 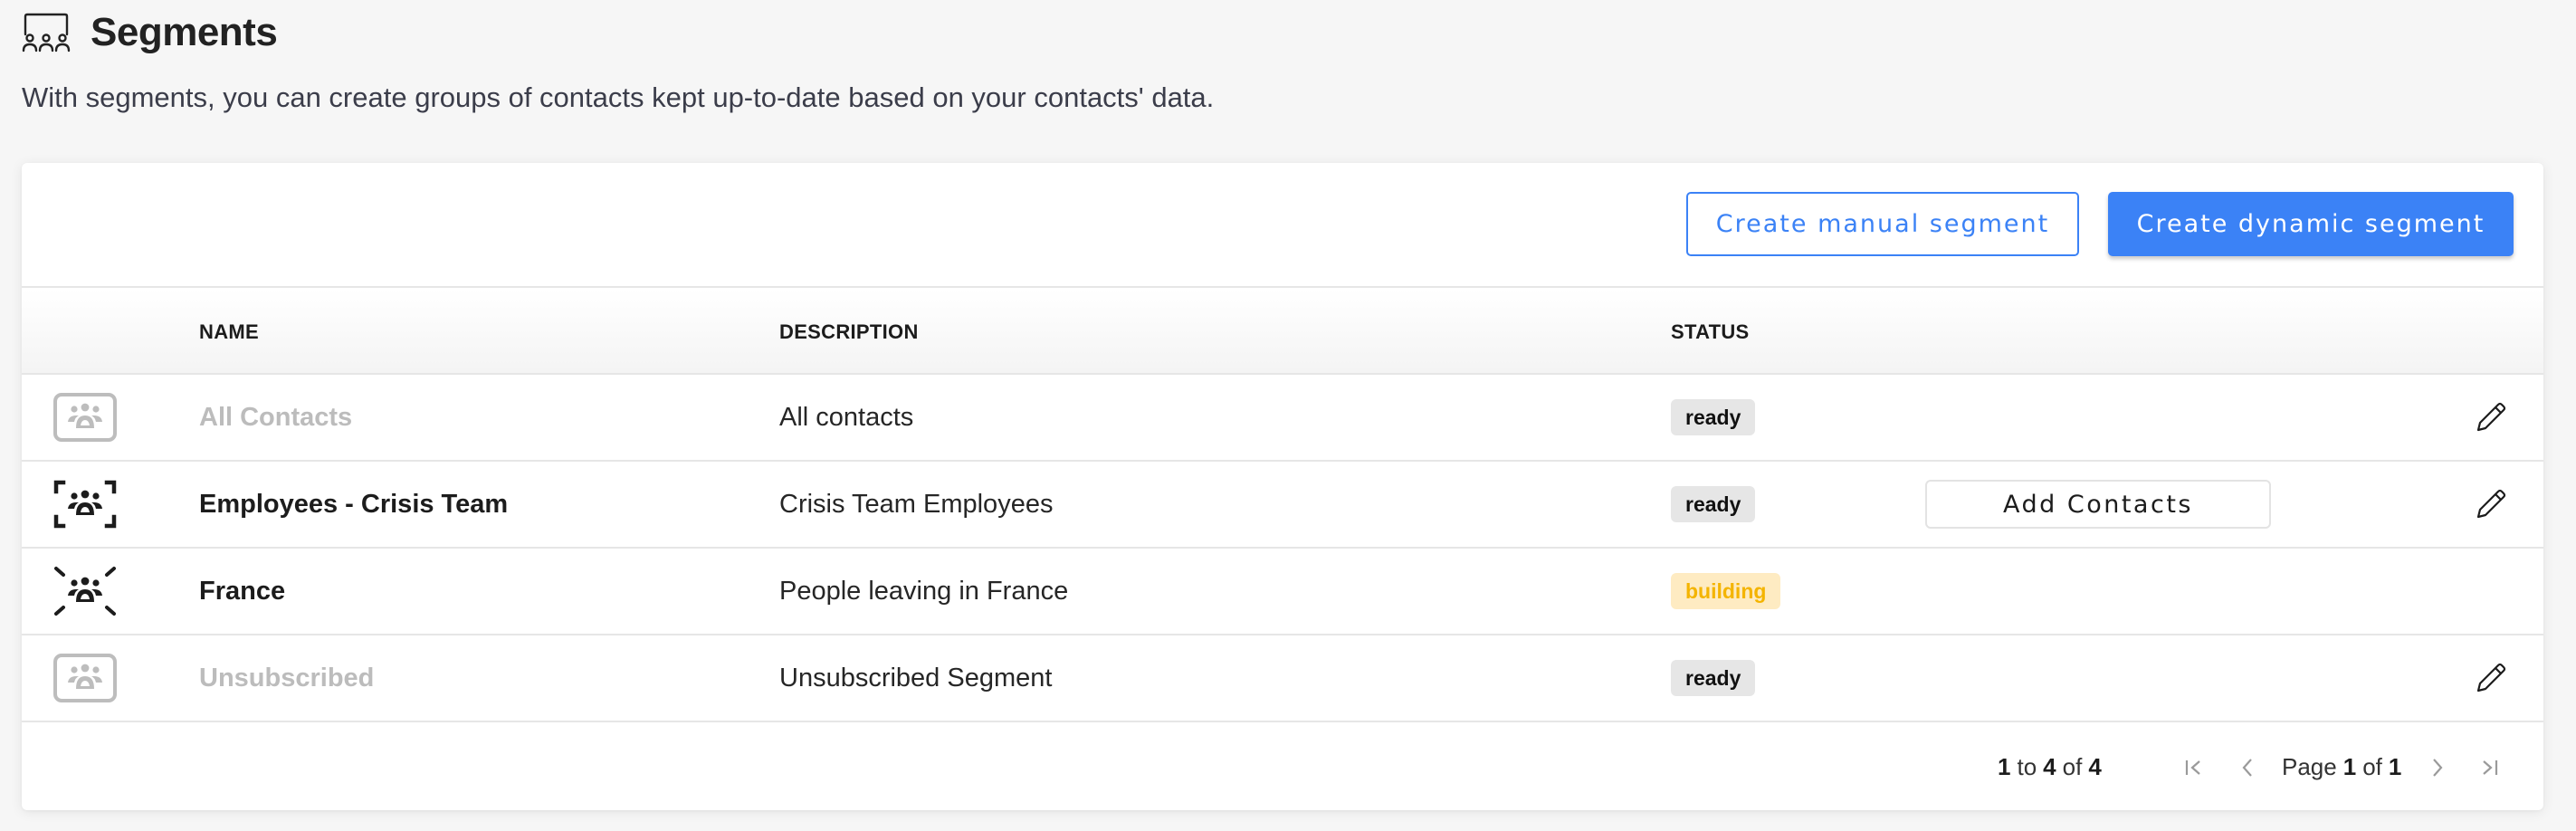 I want to click on segment-name: France, so click(x=242, y=591).